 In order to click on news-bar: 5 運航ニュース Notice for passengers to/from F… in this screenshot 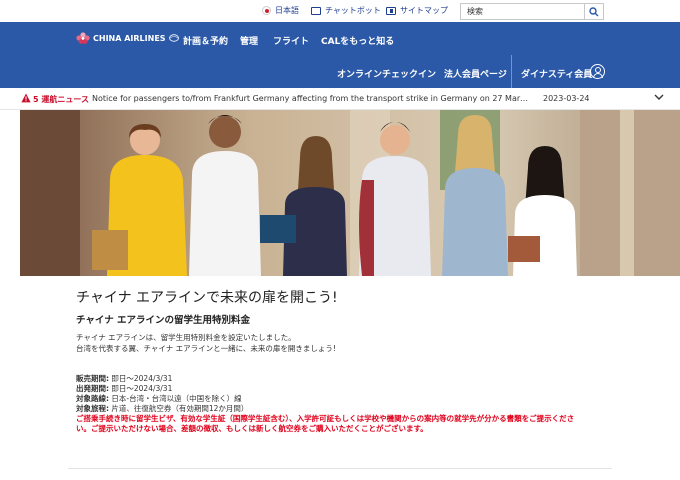, I will do `click(340, 99)`.